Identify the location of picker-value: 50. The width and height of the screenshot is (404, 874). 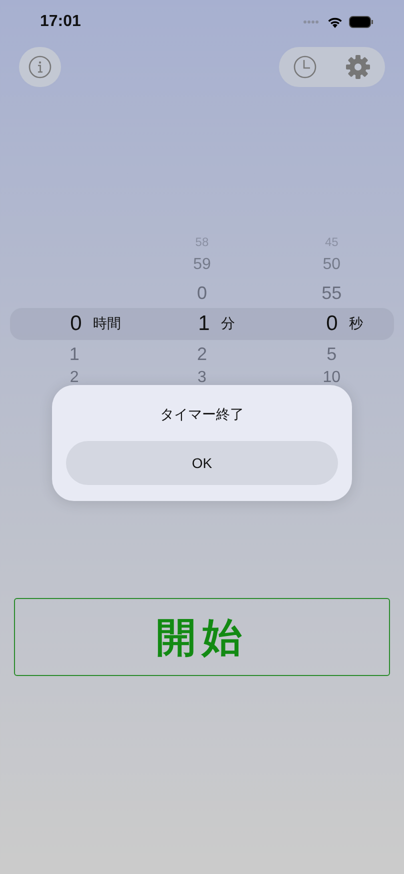
(331, 265).